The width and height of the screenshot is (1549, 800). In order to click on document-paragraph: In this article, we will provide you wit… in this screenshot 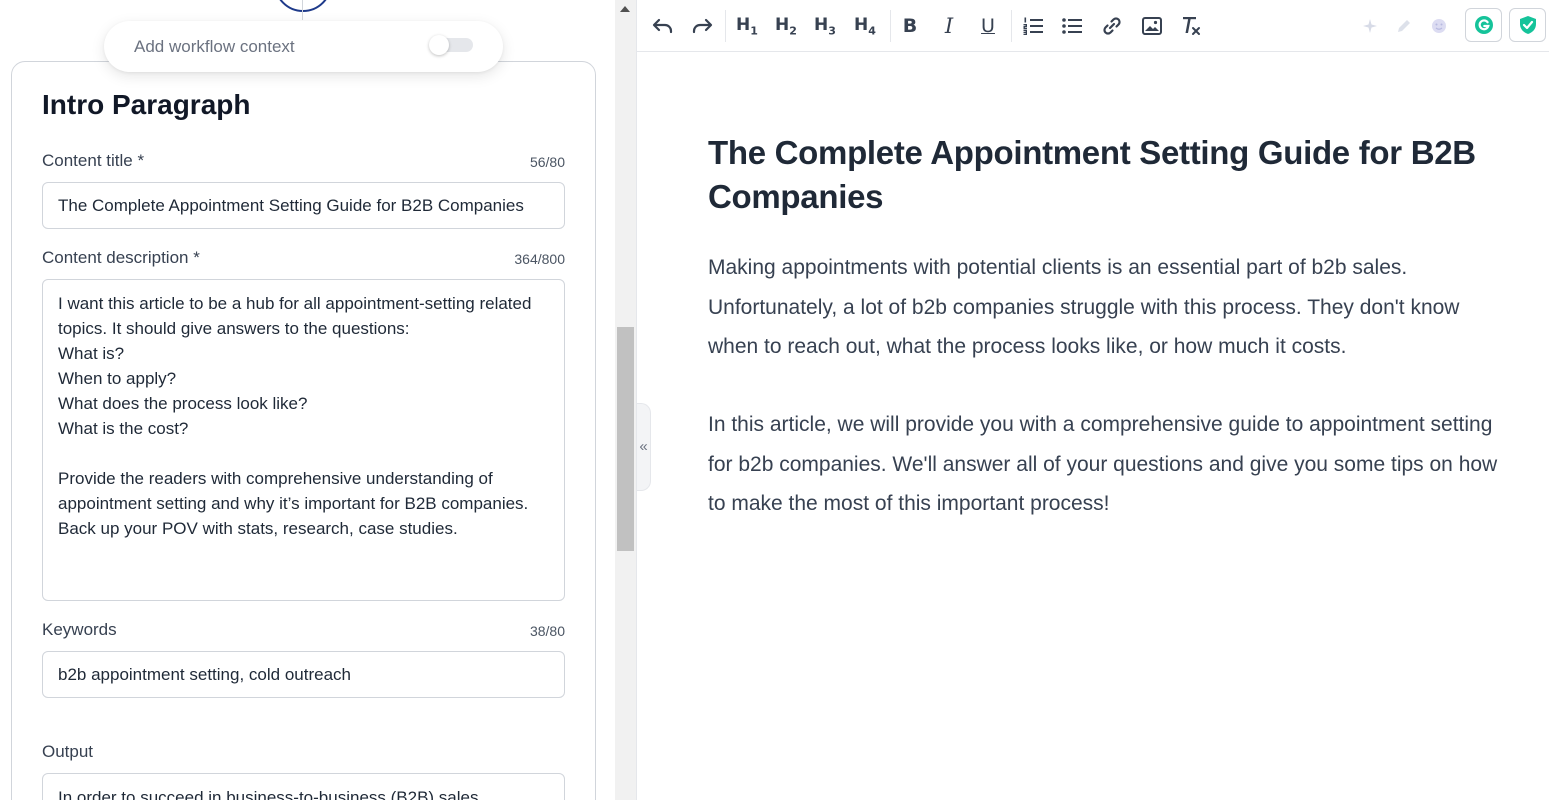, I will do `click(1108, 464)`.